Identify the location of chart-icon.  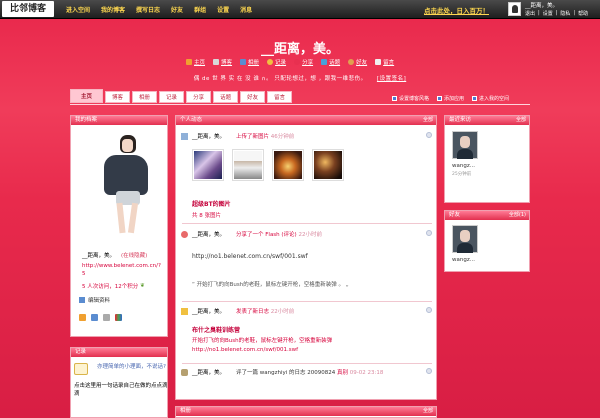
(118, 317).